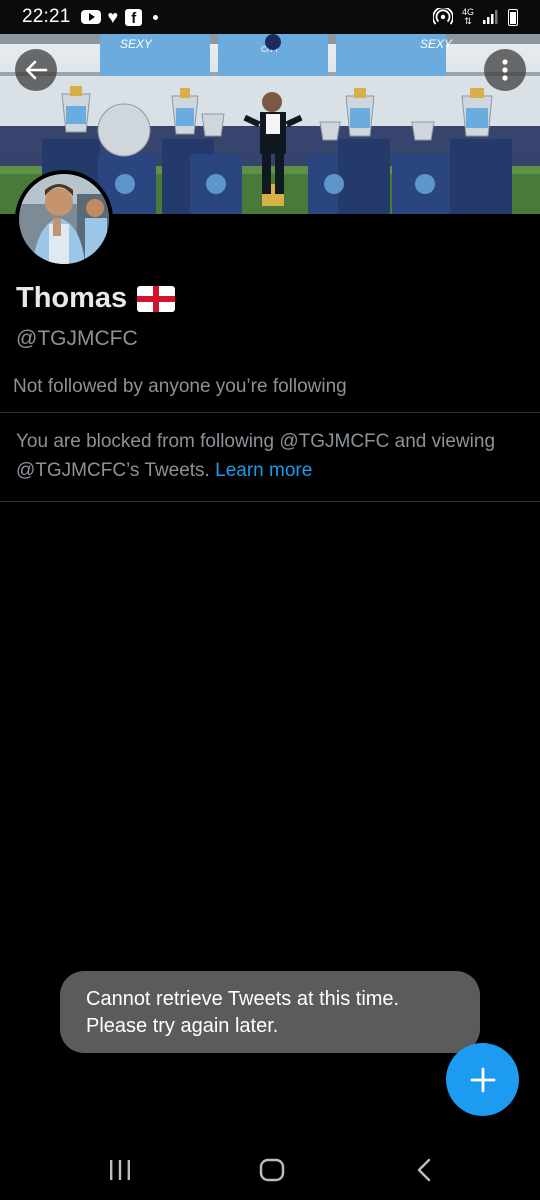 The height and width of the screenshot is (1200, 540). I want to click on status-indicators: 4G ⇅, so click(475, 17).